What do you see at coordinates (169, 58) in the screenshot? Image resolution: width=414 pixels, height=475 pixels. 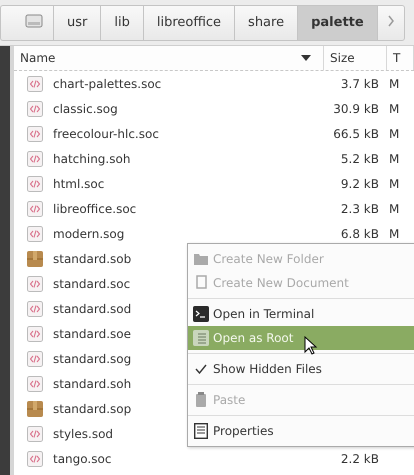 I see `column-header: Name` at bounding box center [169, 58].